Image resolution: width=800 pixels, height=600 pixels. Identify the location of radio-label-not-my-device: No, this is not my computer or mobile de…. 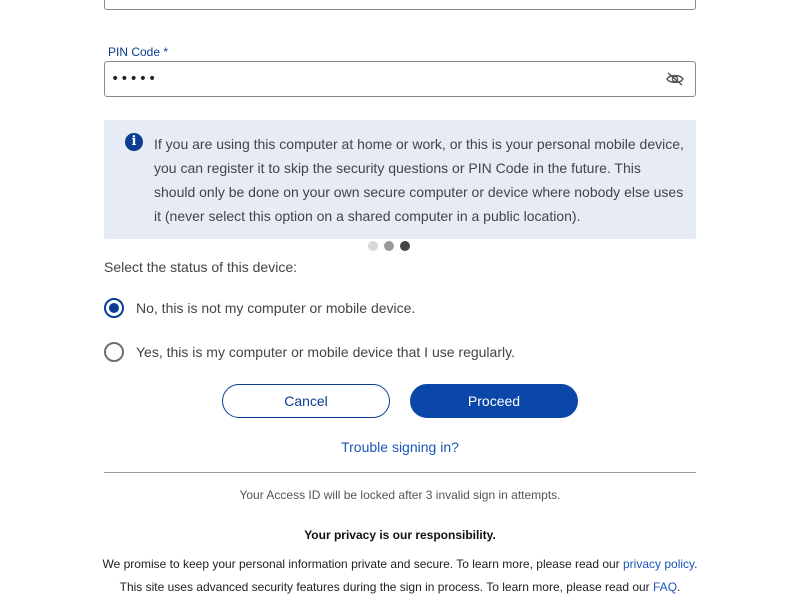
(275, 308).